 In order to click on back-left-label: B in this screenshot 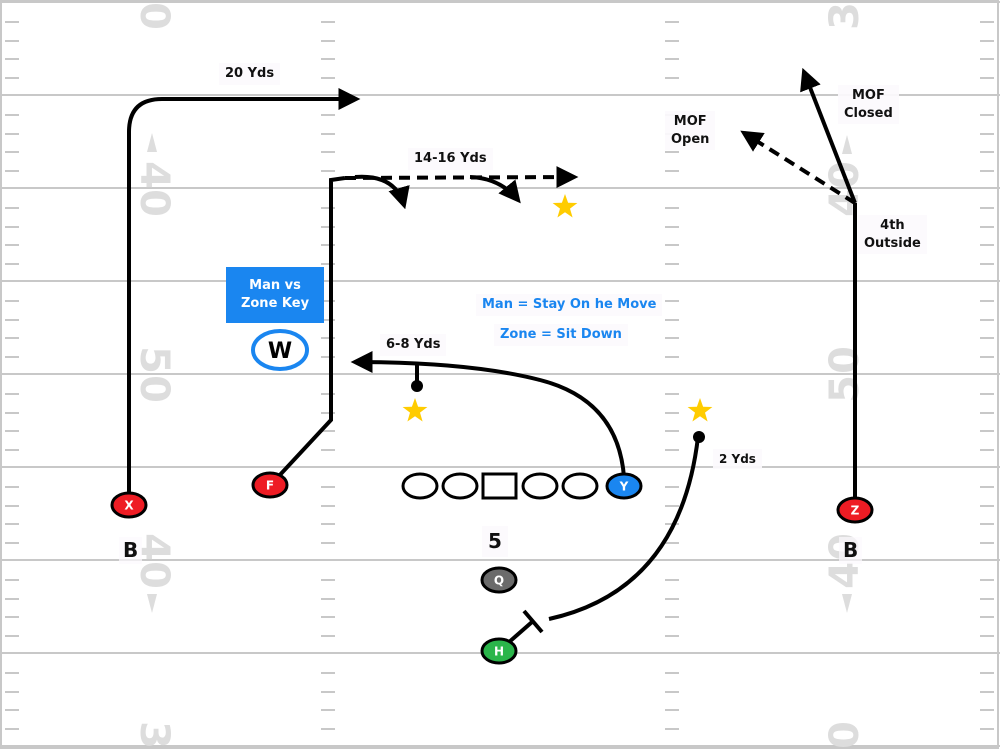, I will do `click(131, 550)`.